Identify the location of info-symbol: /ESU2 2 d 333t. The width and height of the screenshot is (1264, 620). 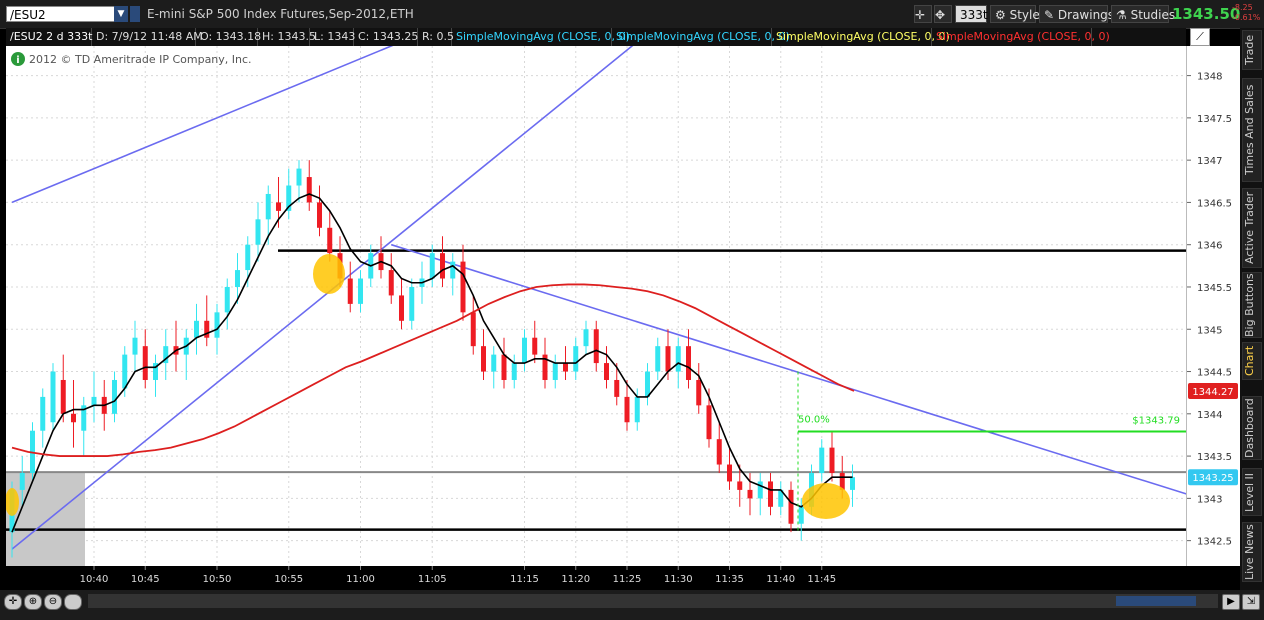
(49, 37).